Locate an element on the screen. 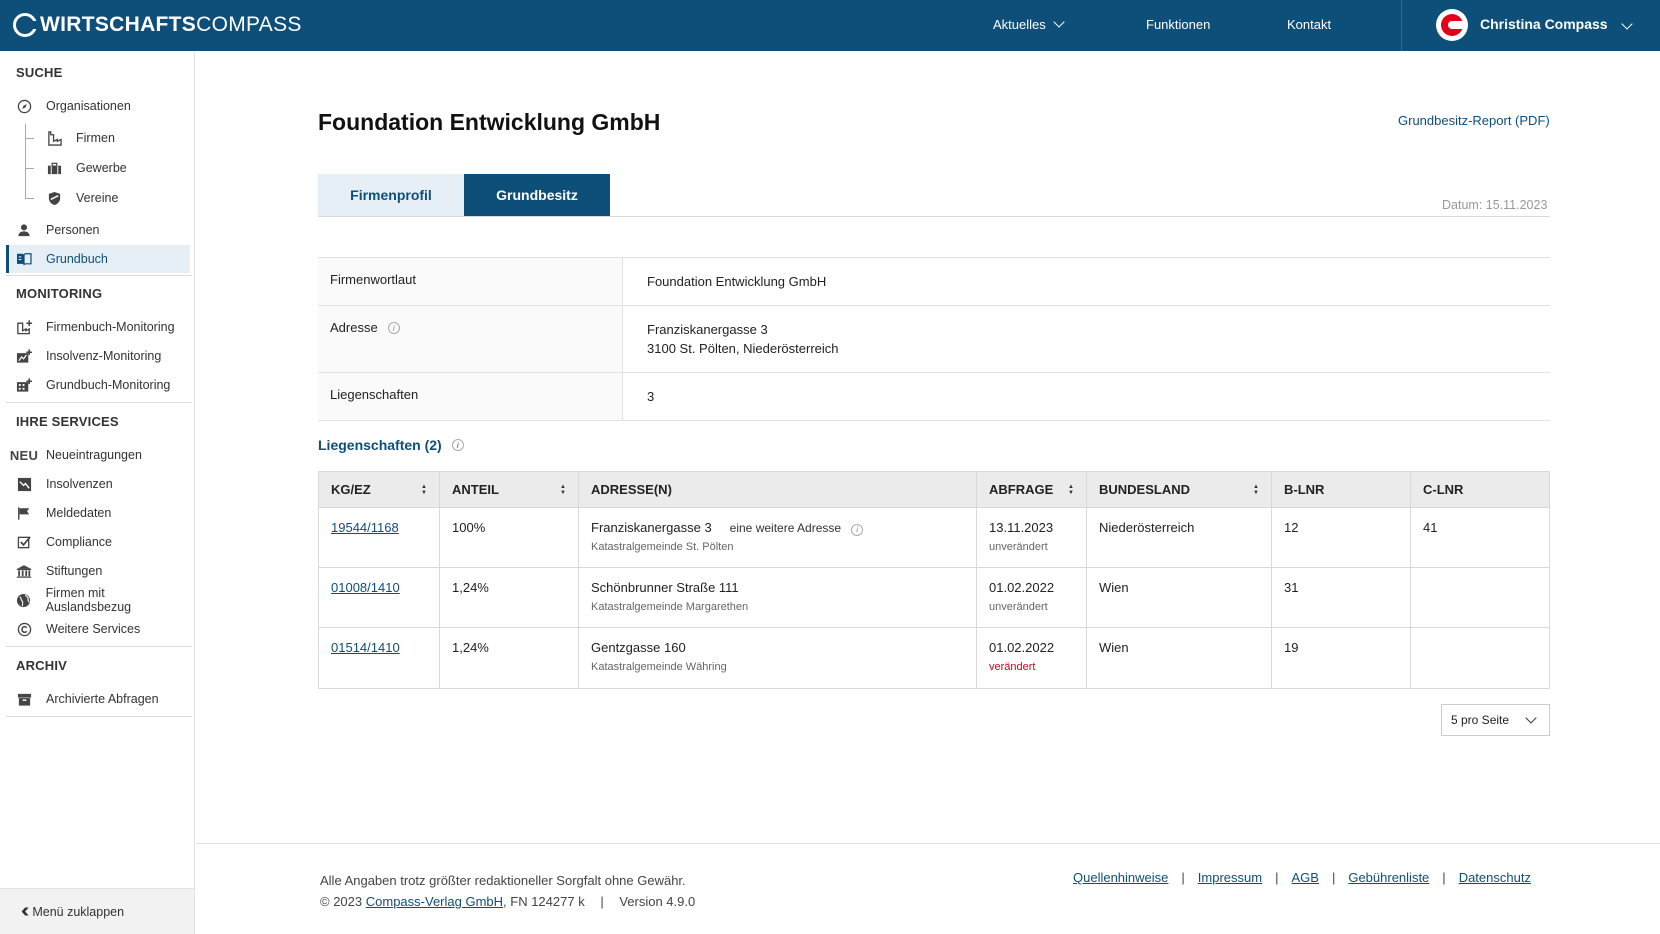 This screenshot has height=934, width=1660. sidebar-item-label: Neueintragungen is located at coordinates (94, 455).